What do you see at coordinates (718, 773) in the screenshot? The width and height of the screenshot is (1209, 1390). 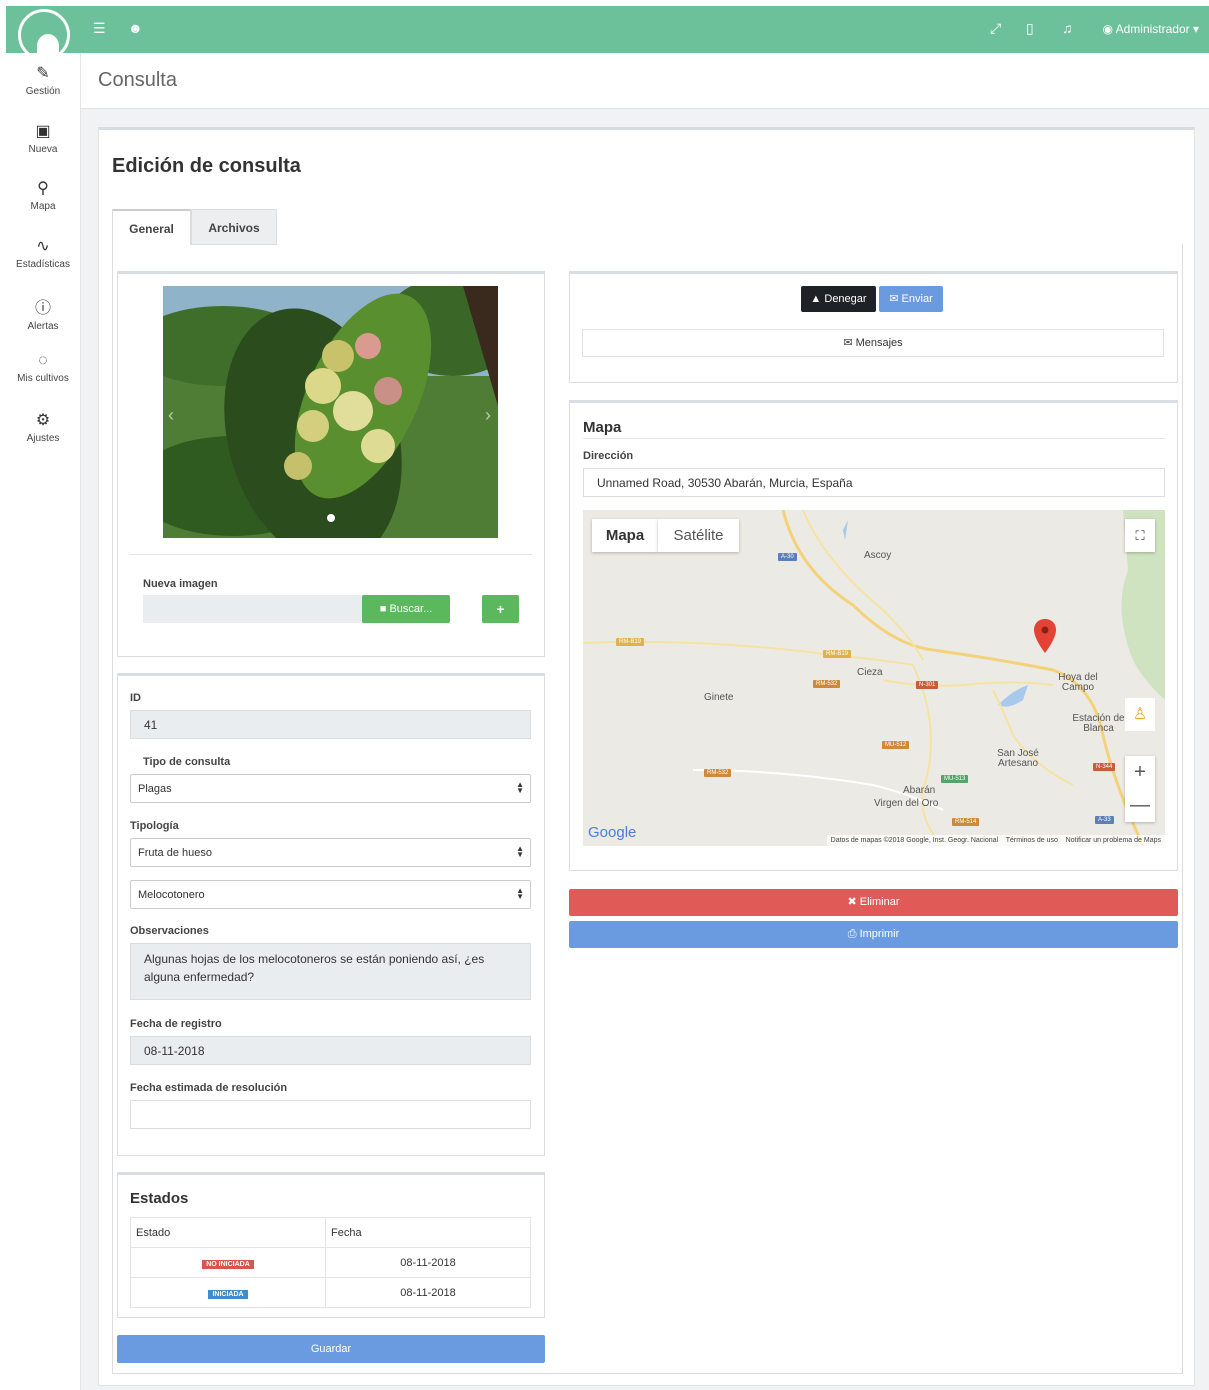 I see `road-badge: RM-532` at bounding box center [718, 773].